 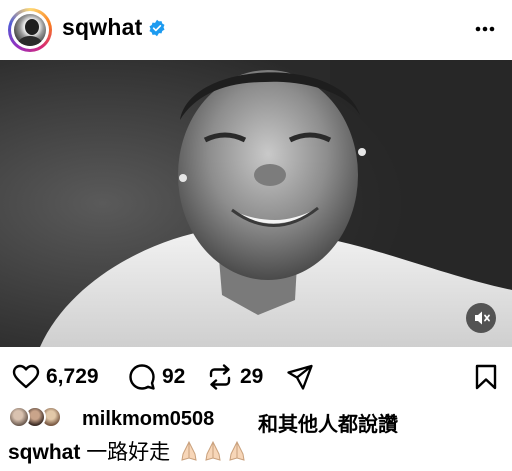 I want to click on post-header: sqwhat, so click(x=256, y=30).